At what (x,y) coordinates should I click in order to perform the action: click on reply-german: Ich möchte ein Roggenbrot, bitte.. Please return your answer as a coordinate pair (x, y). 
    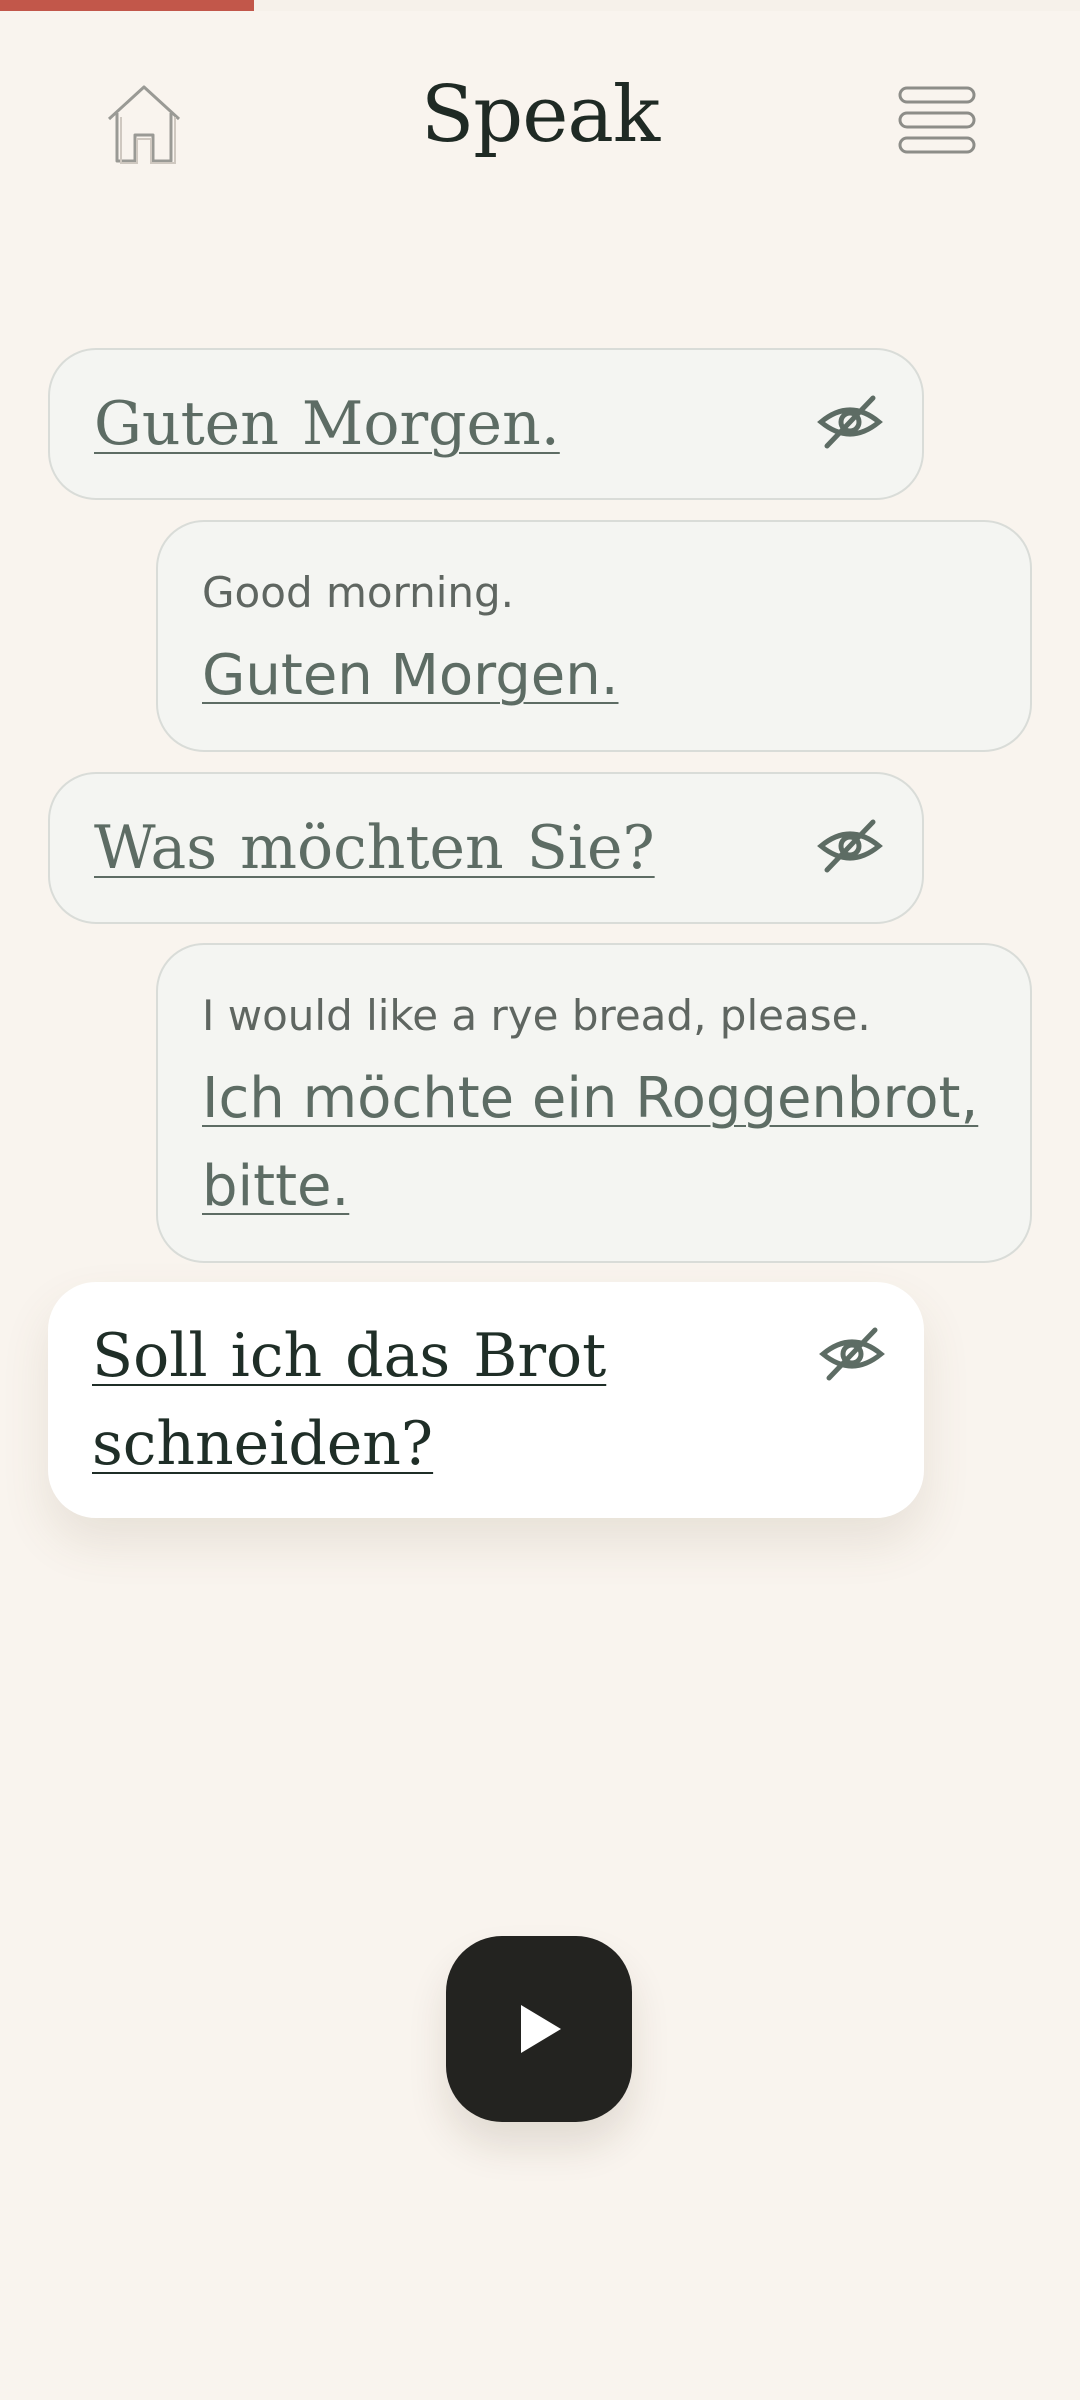
    Looking at the image, I should click on (592, 1143).